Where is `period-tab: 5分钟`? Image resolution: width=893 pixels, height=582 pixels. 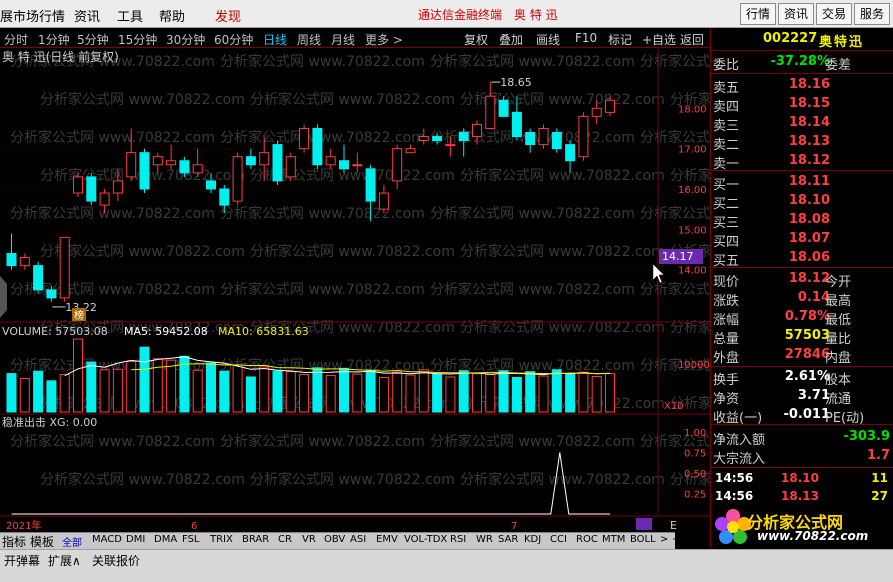
period-tab: 5分钟 is located at coordinates (93, 39).